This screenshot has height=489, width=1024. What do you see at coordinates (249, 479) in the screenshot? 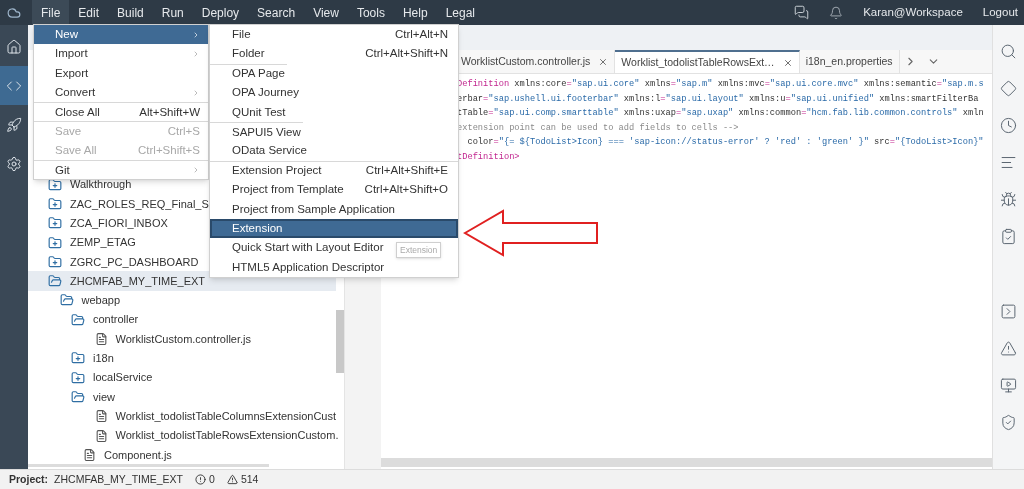
I see `warning-count: 514` at bounding box center [249, 479].